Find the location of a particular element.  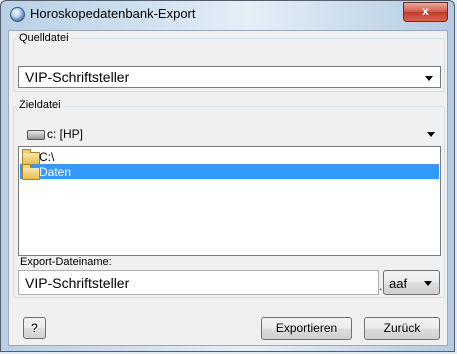

drive-value: c: [HP] is located at coordinates (65, 134).